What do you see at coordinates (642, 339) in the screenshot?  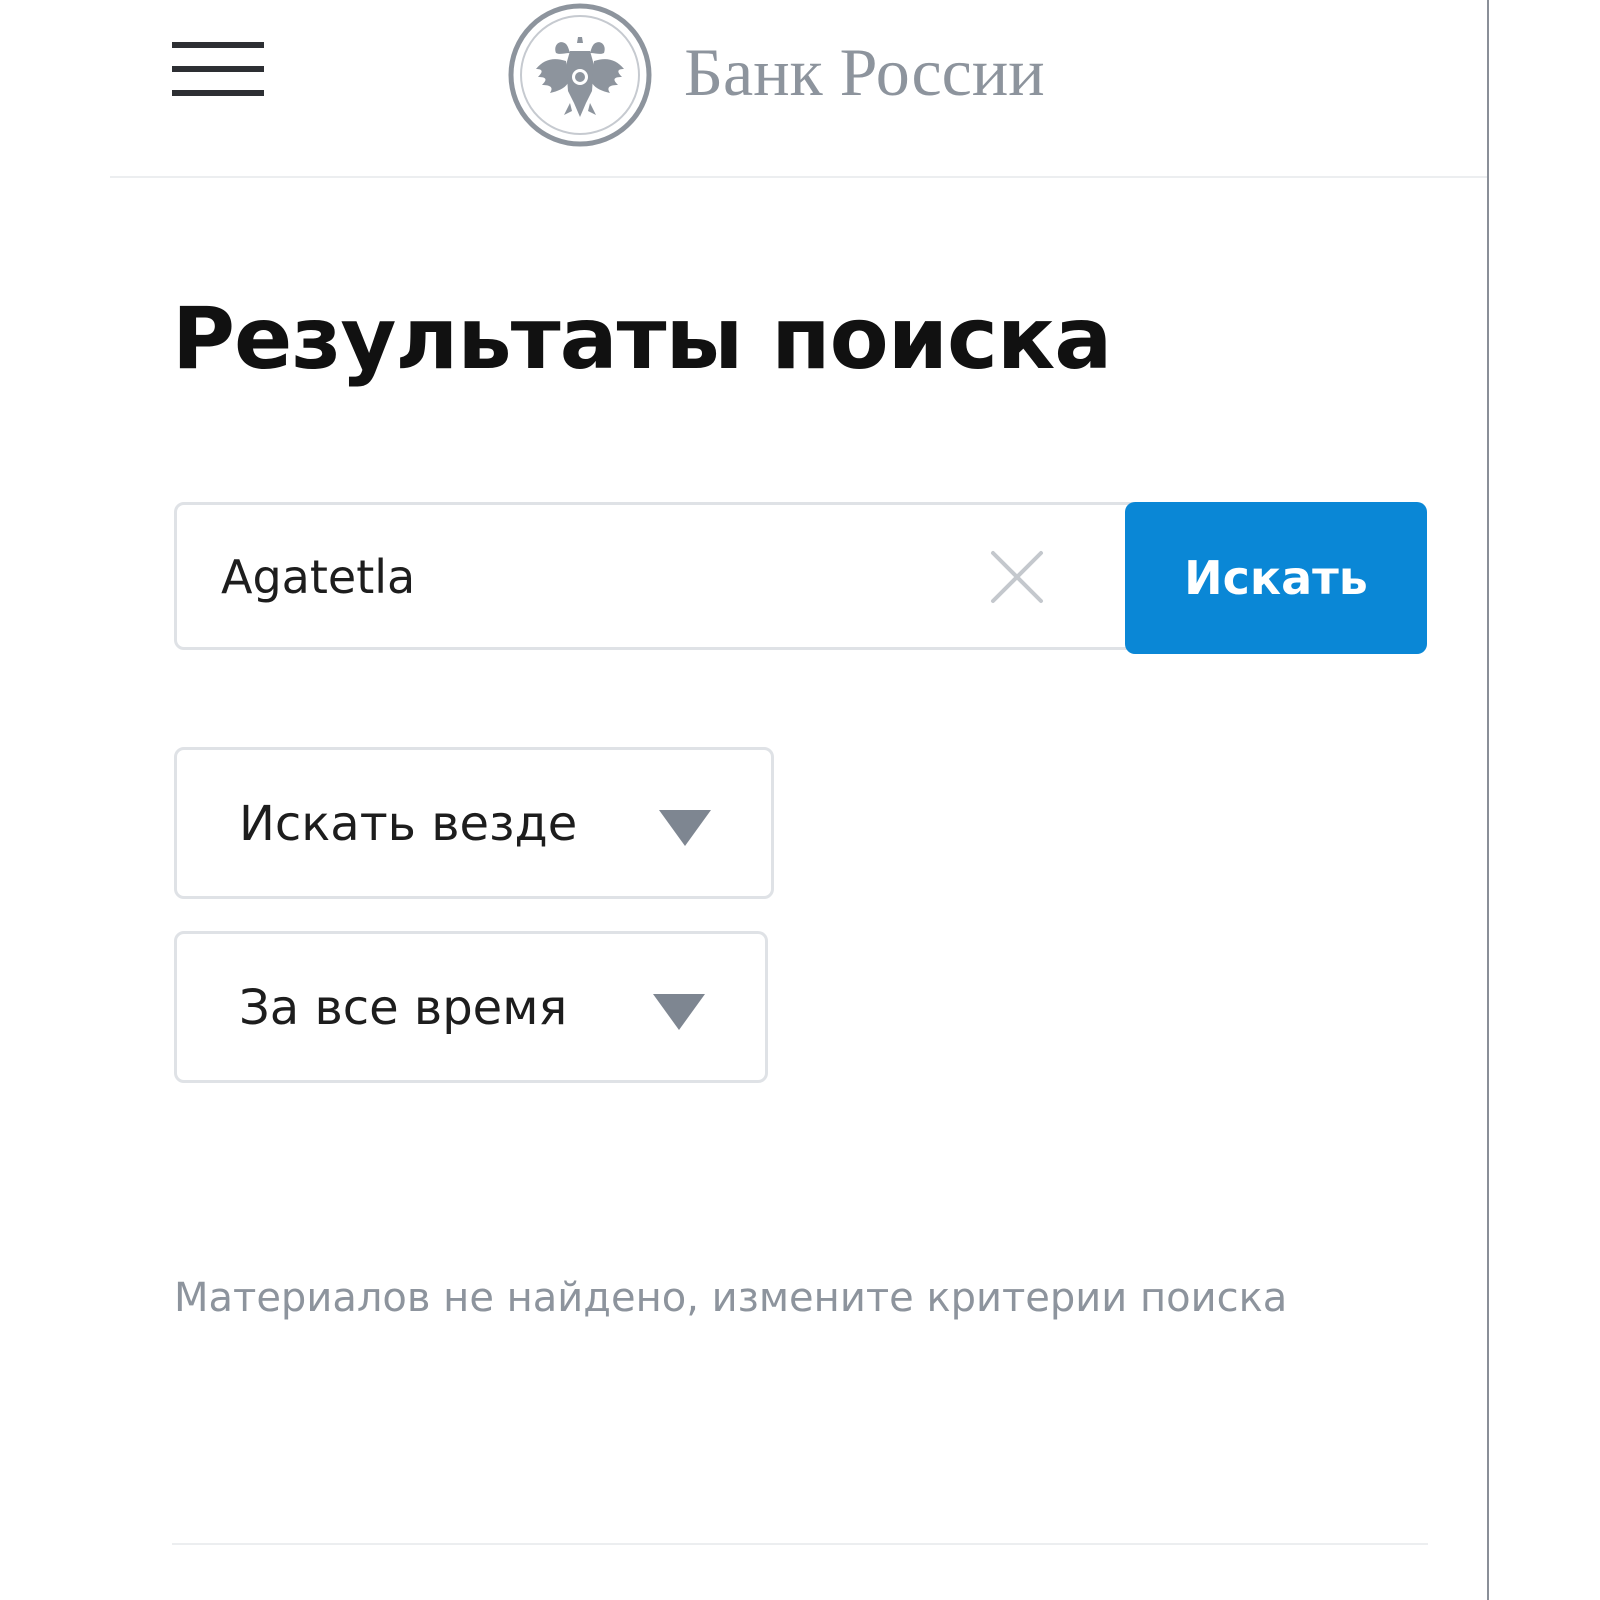 I see `page-title: Результаты поиска` at bounding box center [642, 339].